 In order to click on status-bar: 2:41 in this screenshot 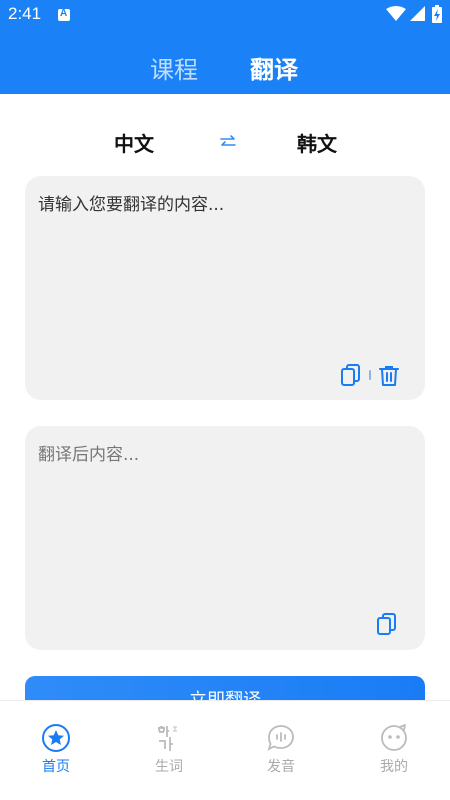, I will do `click(225, 15)`.